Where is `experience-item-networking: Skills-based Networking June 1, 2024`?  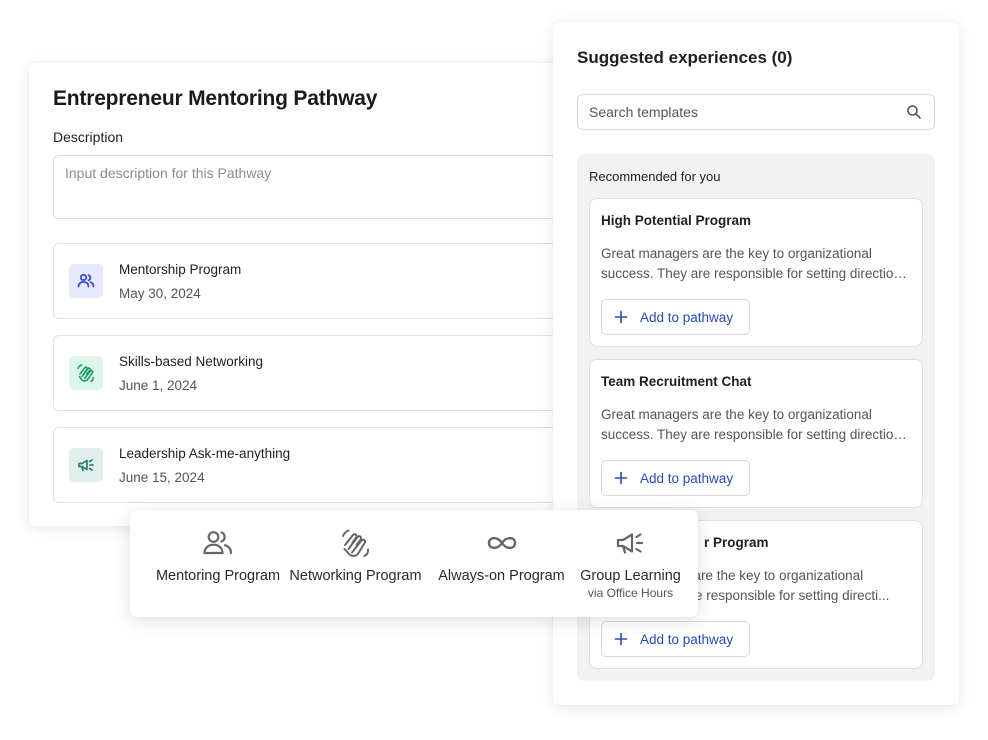
experience-item-networking: Skills-based Networking June 1, 2024 is located at coordinates (333, 373).